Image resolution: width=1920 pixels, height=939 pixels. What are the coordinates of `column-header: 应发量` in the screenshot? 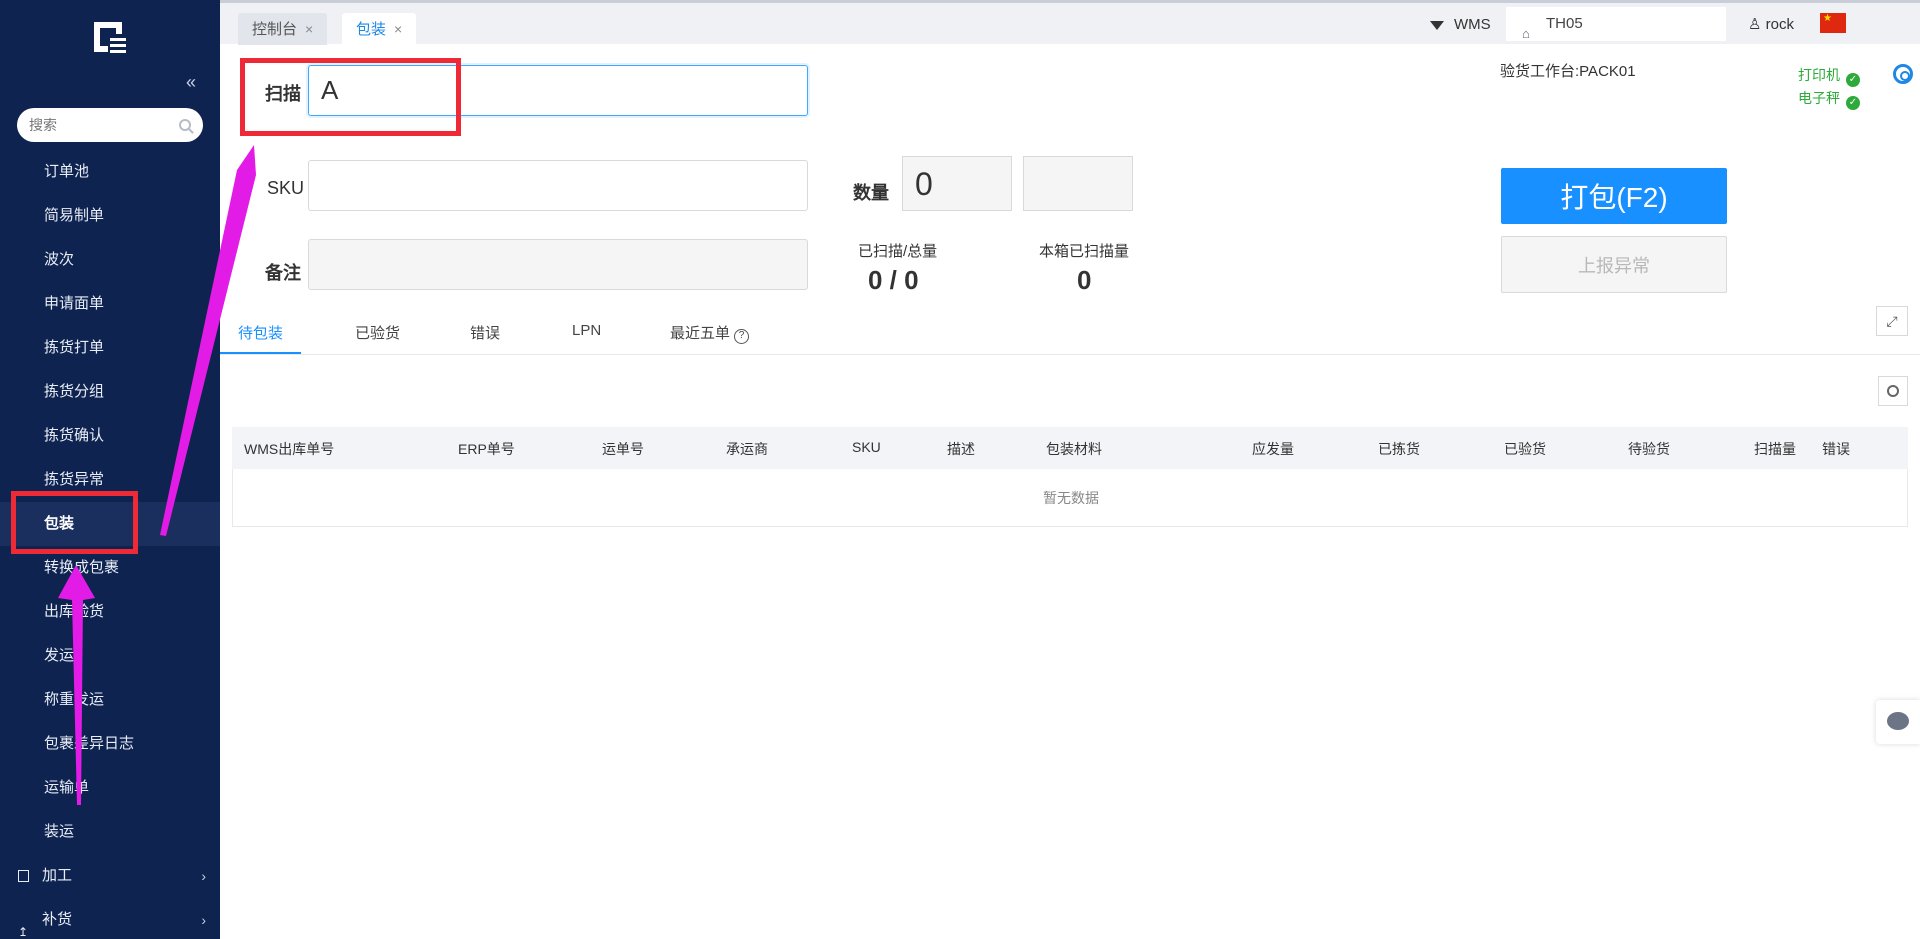 It's located at (1273, 449).